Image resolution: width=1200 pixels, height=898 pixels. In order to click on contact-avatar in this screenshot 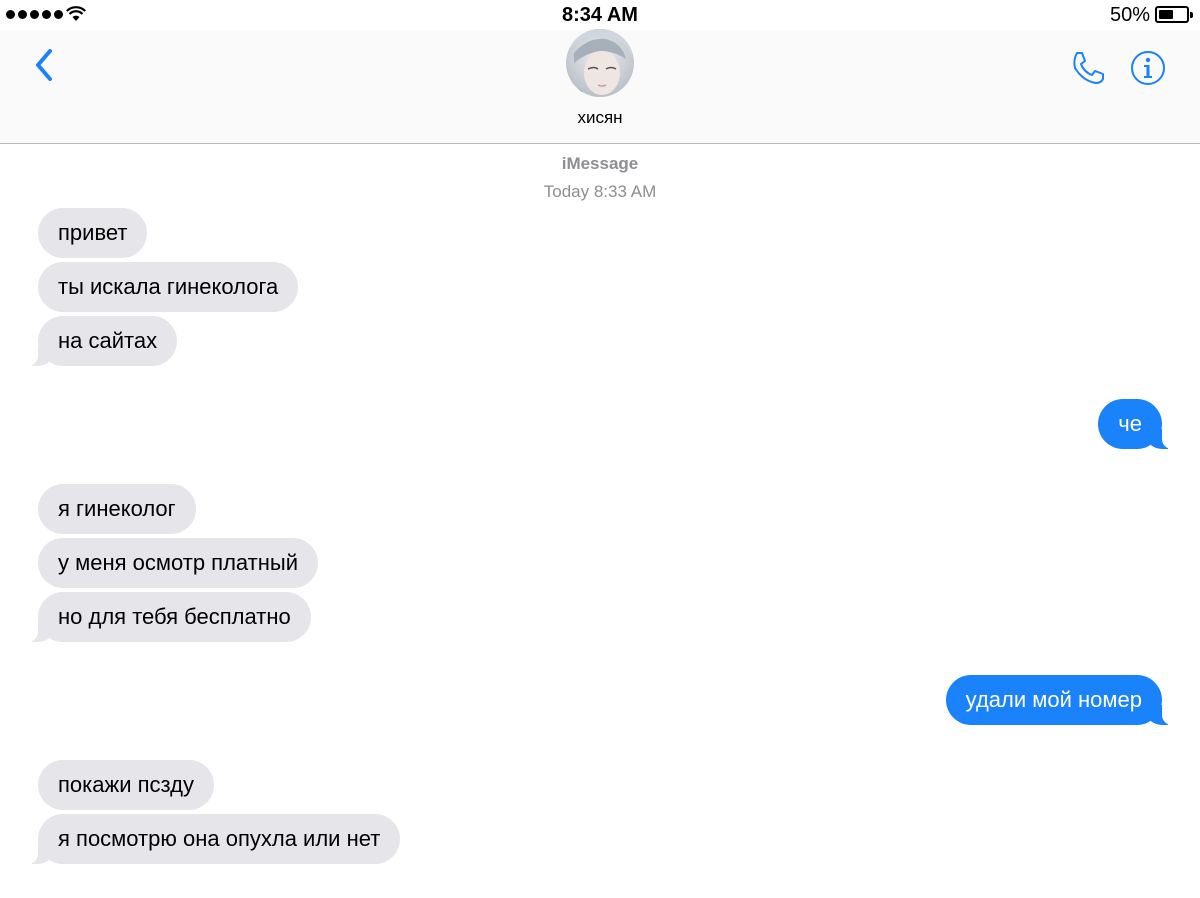, I will do `click(600, 63)`.